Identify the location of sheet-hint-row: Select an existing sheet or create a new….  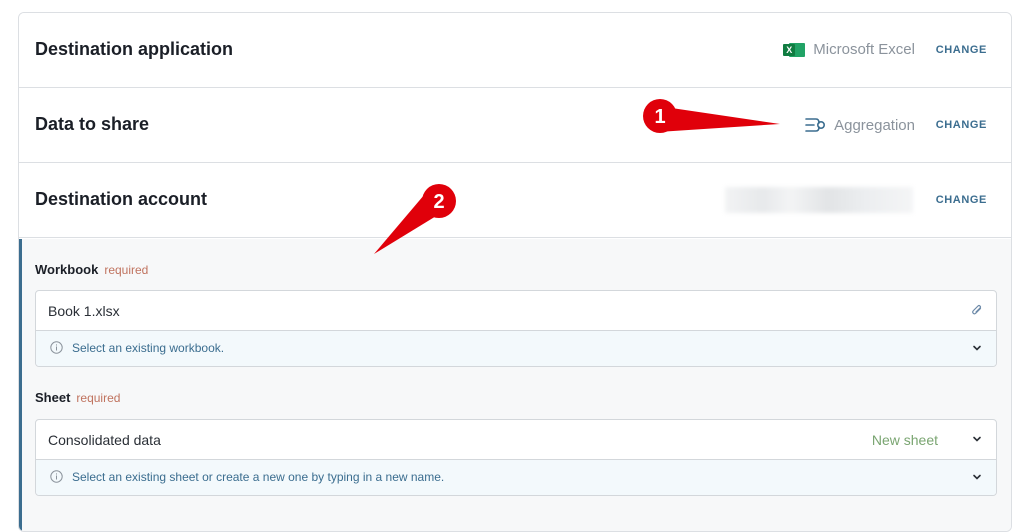
(516, 477).